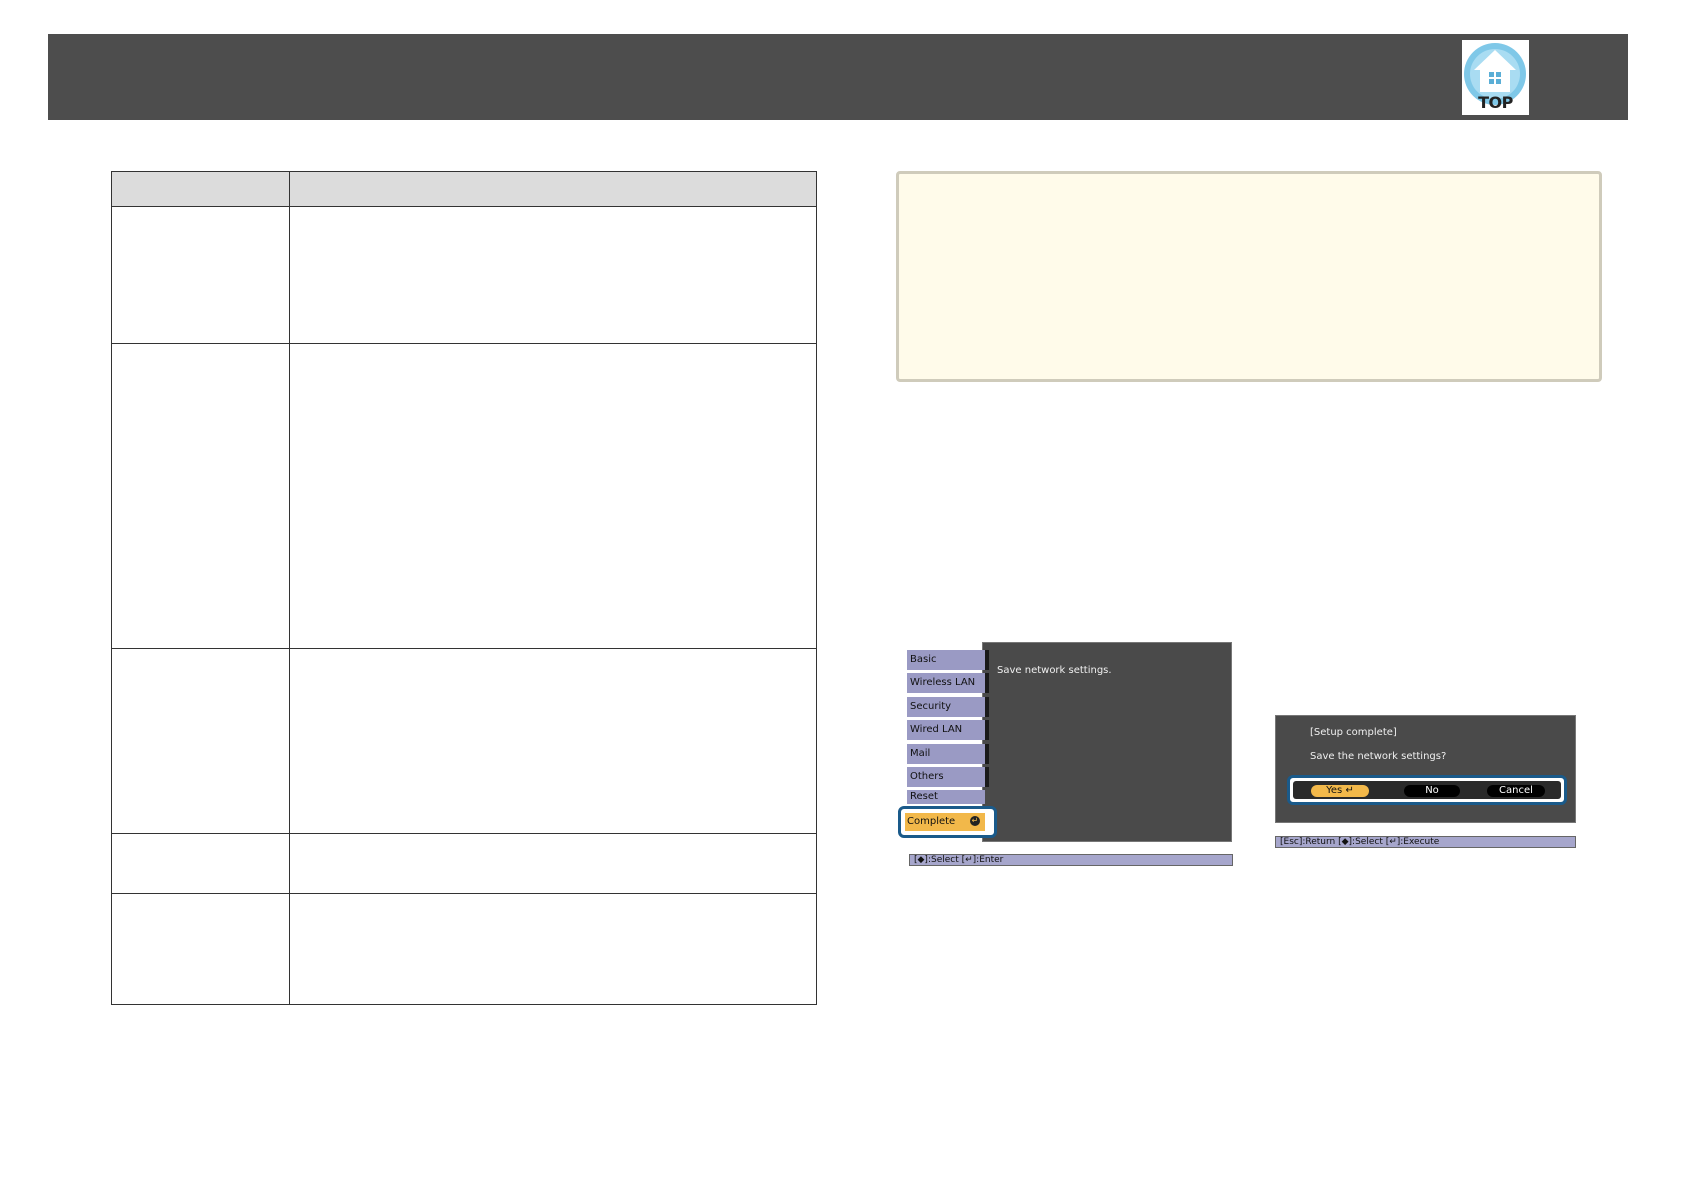  What do you see at coordinates (948, 753) in the screenshot?
I see `menu-tab-mail: Mail` at bounding box center [948, 753].